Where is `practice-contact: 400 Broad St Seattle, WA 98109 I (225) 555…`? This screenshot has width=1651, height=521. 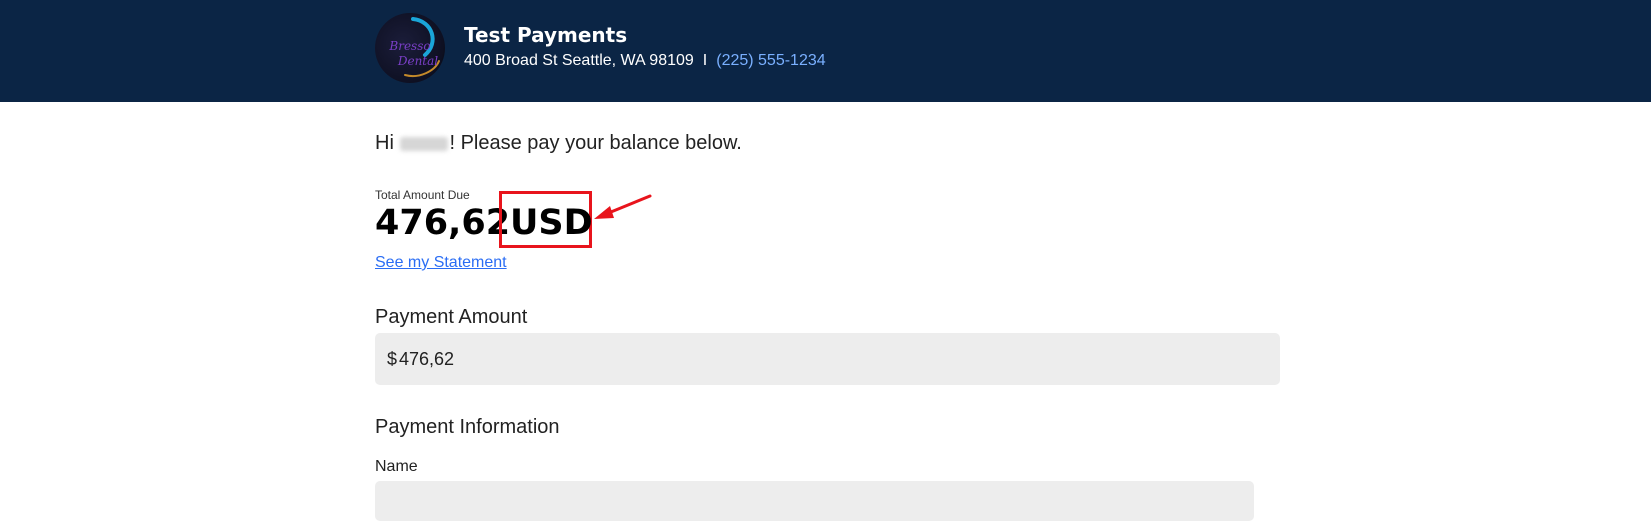 practice-contact: 400 Broad St Seattle, WA 98109 I (225) 555… is located at coordinates (645, 61).